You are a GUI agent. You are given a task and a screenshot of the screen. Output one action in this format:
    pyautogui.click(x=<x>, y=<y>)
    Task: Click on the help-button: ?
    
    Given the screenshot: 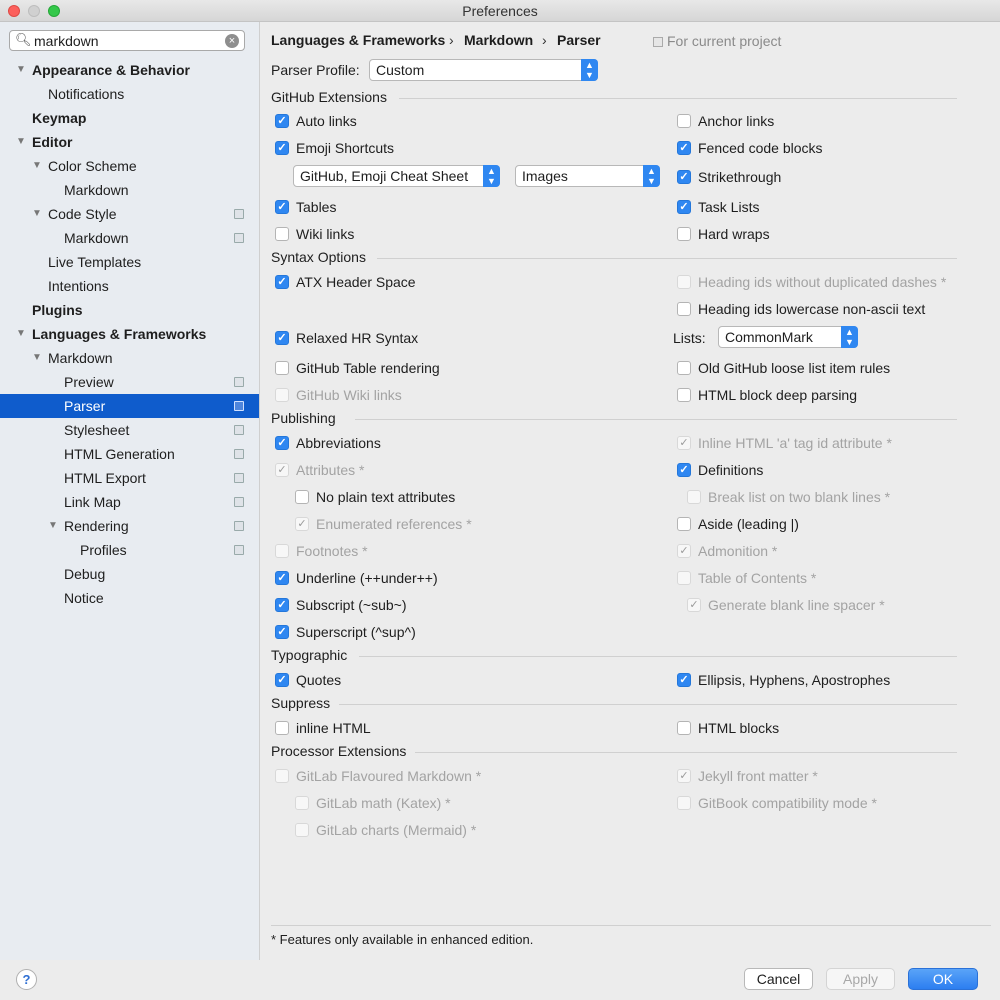 What is the action you would take?
    pyautogui.click(x=26, y=979)
    